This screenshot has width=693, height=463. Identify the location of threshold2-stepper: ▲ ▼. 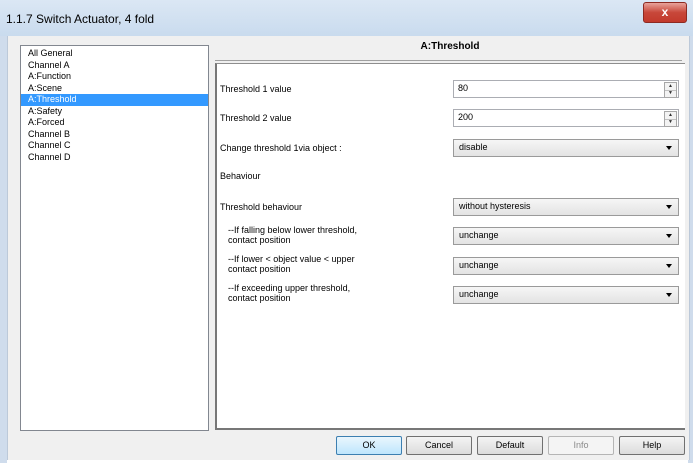
(670, 119).